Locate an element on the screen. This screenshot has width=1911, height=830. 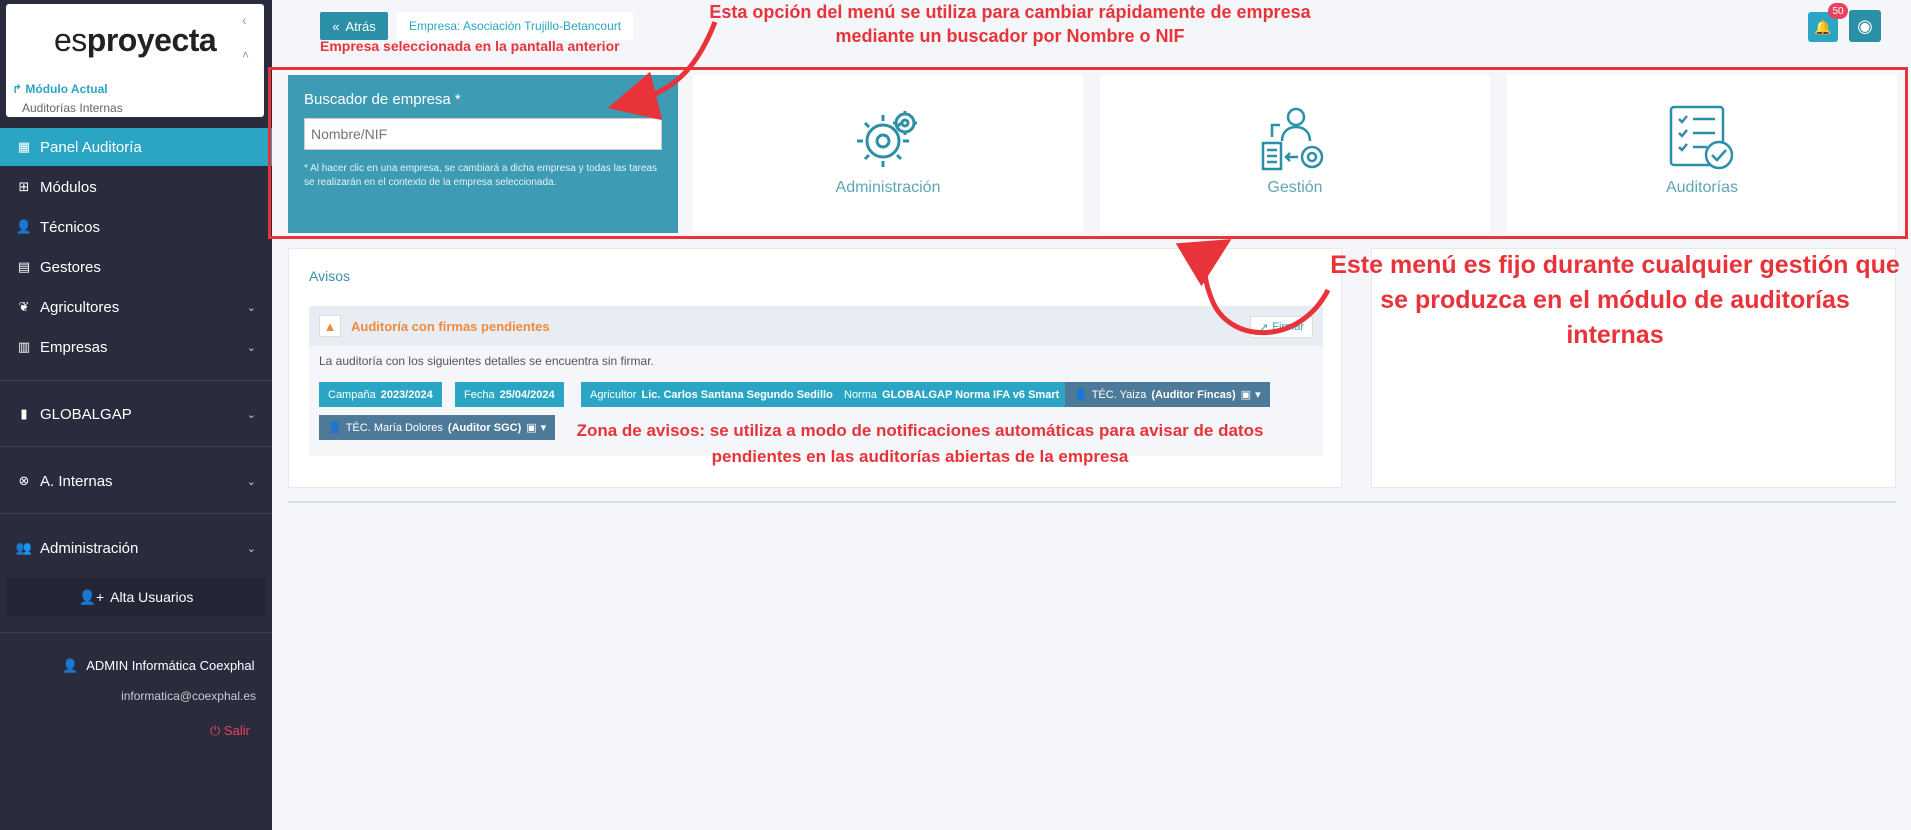
bell-icon: 🔔 is located at coordinates (1823, 26).